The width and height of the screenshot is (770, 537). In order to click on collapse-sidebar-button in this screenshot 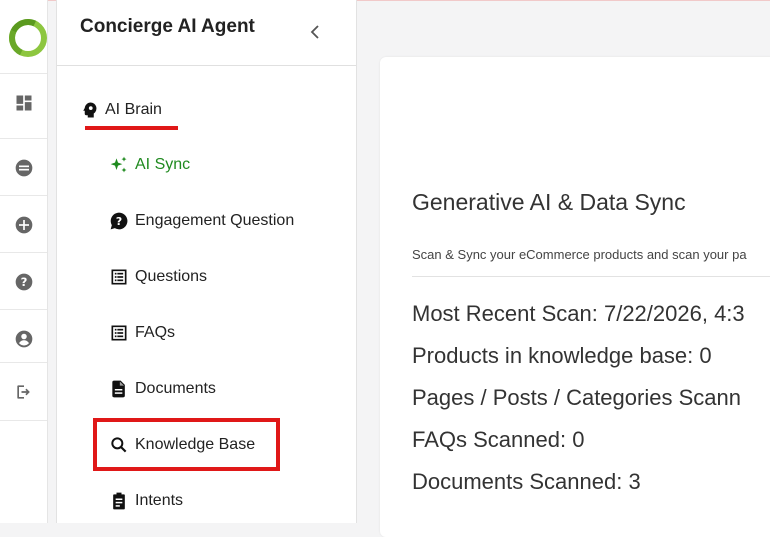, I will do `click(315, 32)`.